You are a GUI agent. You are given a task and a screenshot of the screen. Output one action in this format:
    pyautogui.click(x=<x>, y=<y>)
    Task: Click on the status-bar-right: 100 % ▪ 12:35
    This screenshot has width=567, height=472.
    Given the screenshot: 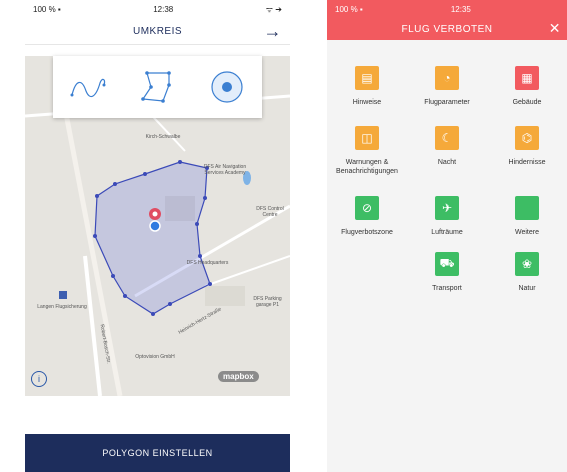 What is the action you would take?
    pyautogui.click(x=447, y=9)
    